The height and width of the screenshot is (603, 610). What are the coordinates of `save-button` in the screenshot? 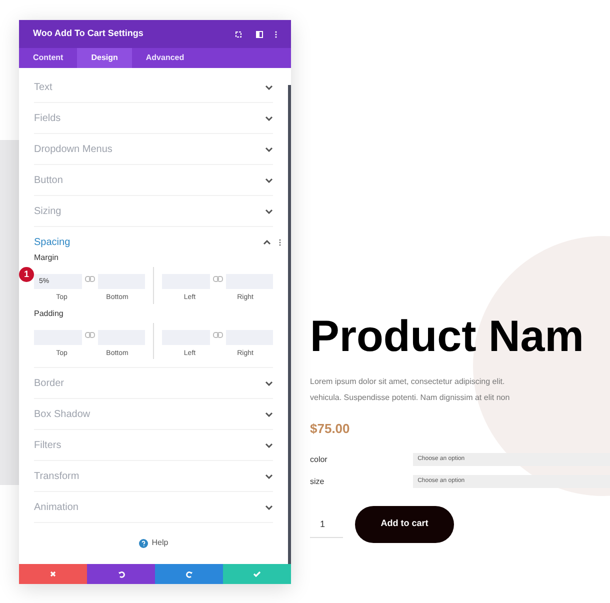 It's located at (257, 574).